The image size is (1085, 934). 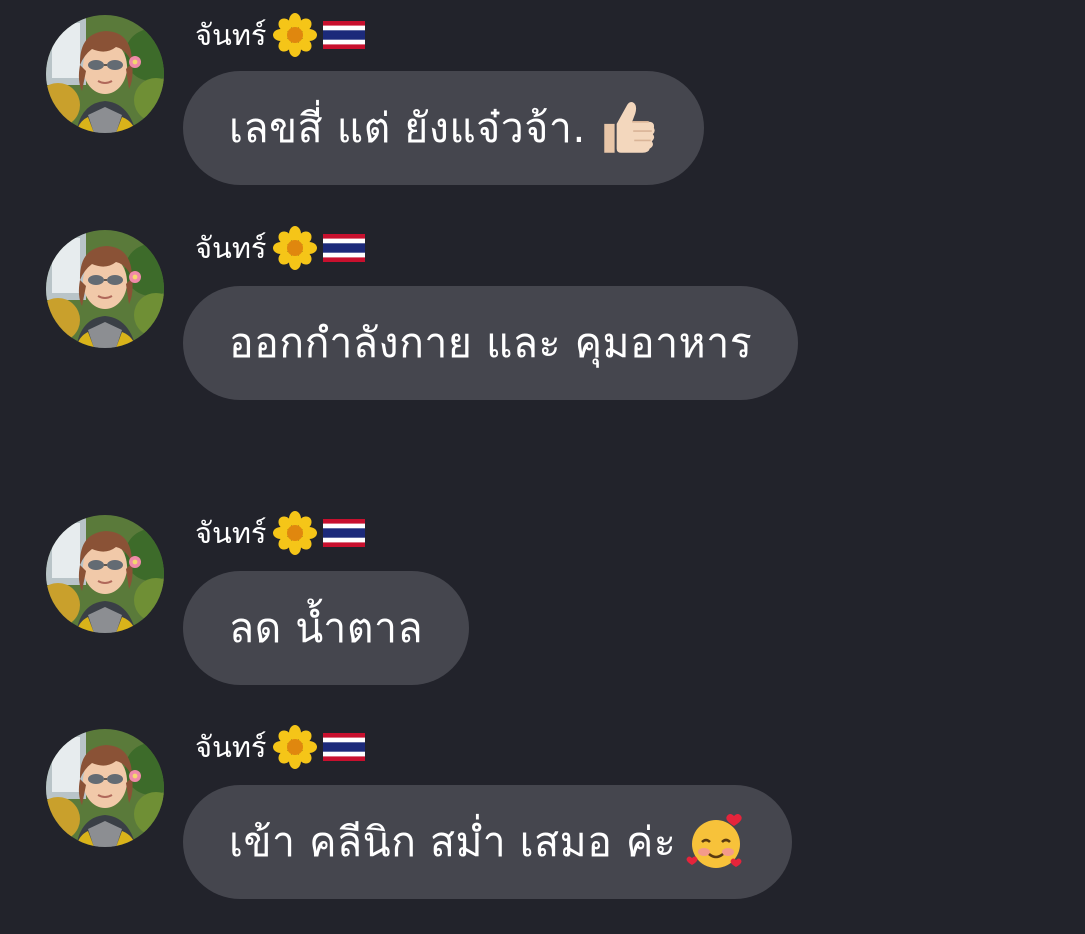 I want to click on smiling-face-with-hearts-icon, so click(x=716, y=842).